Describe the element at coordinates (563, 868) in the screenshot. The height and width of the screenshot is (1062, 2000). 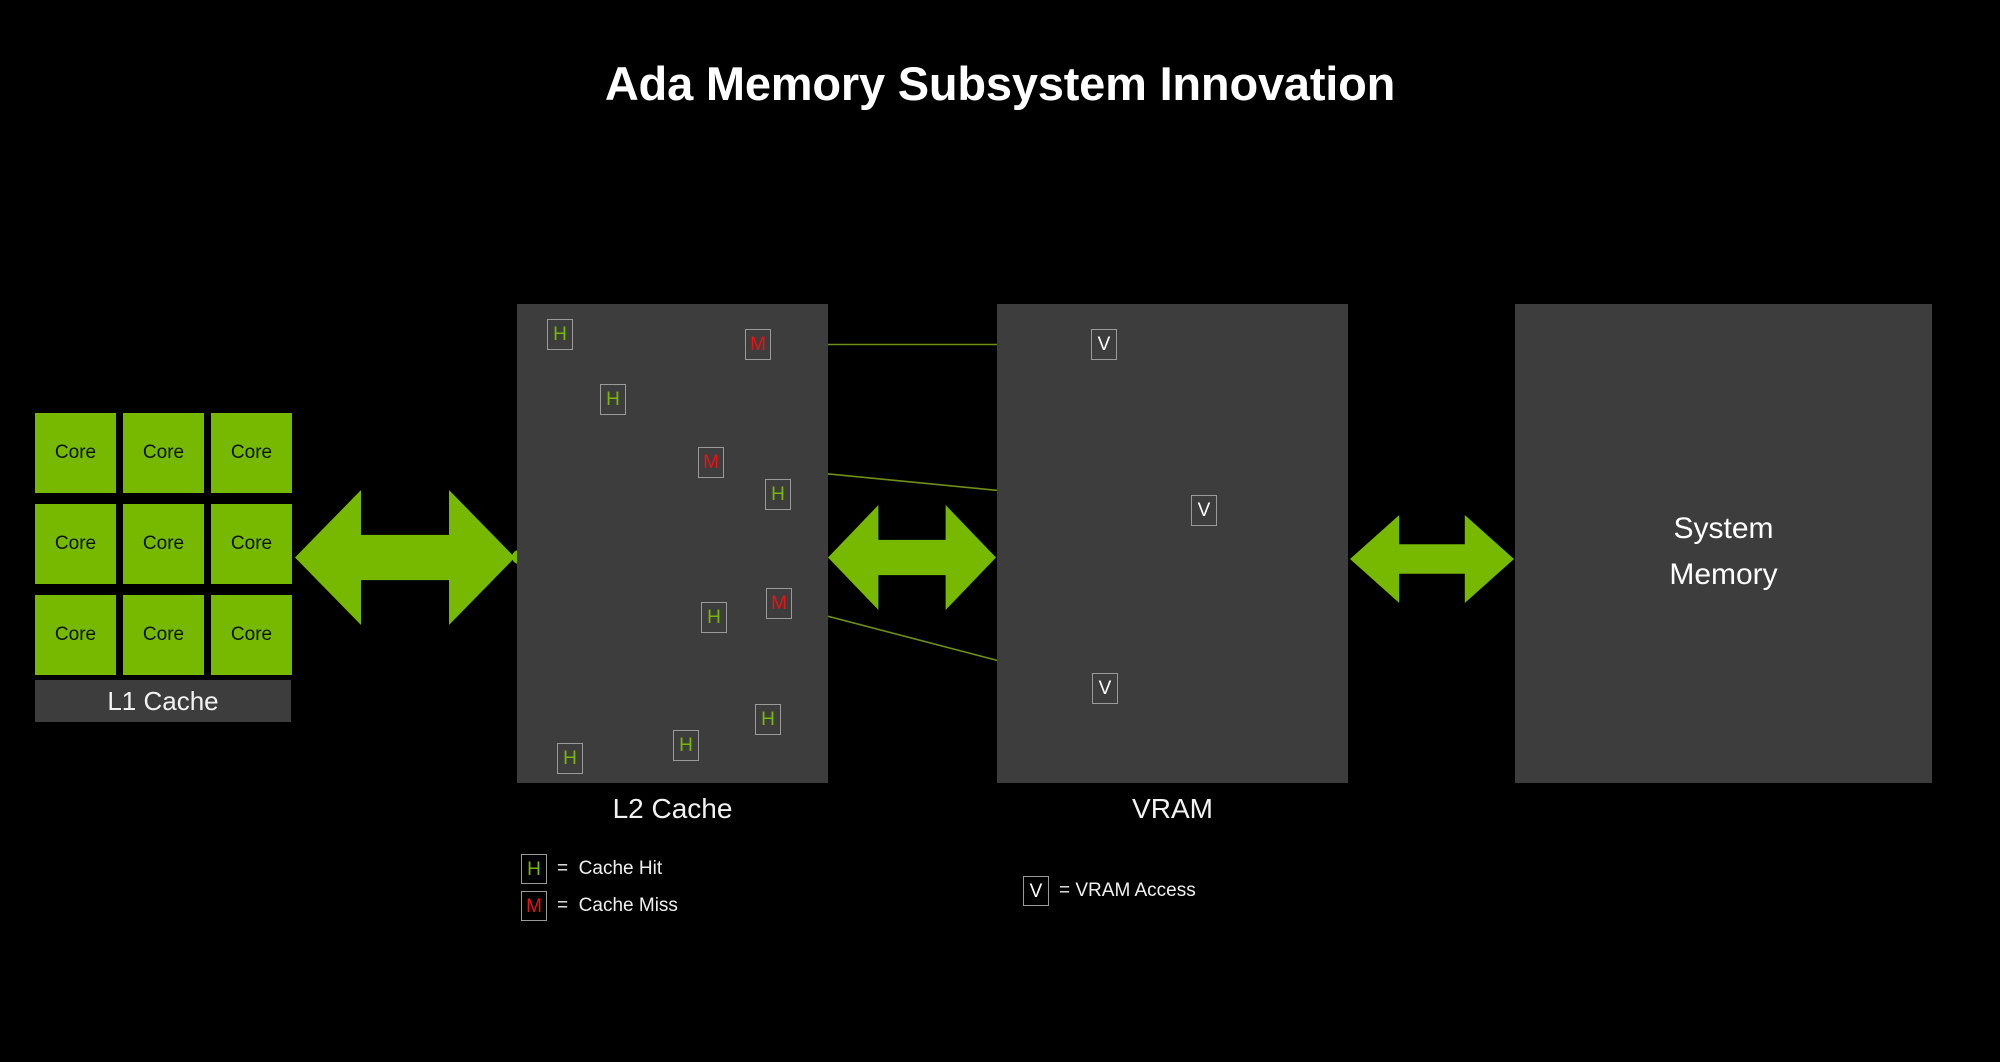
I see `legend-hit-equals: =` at that location.